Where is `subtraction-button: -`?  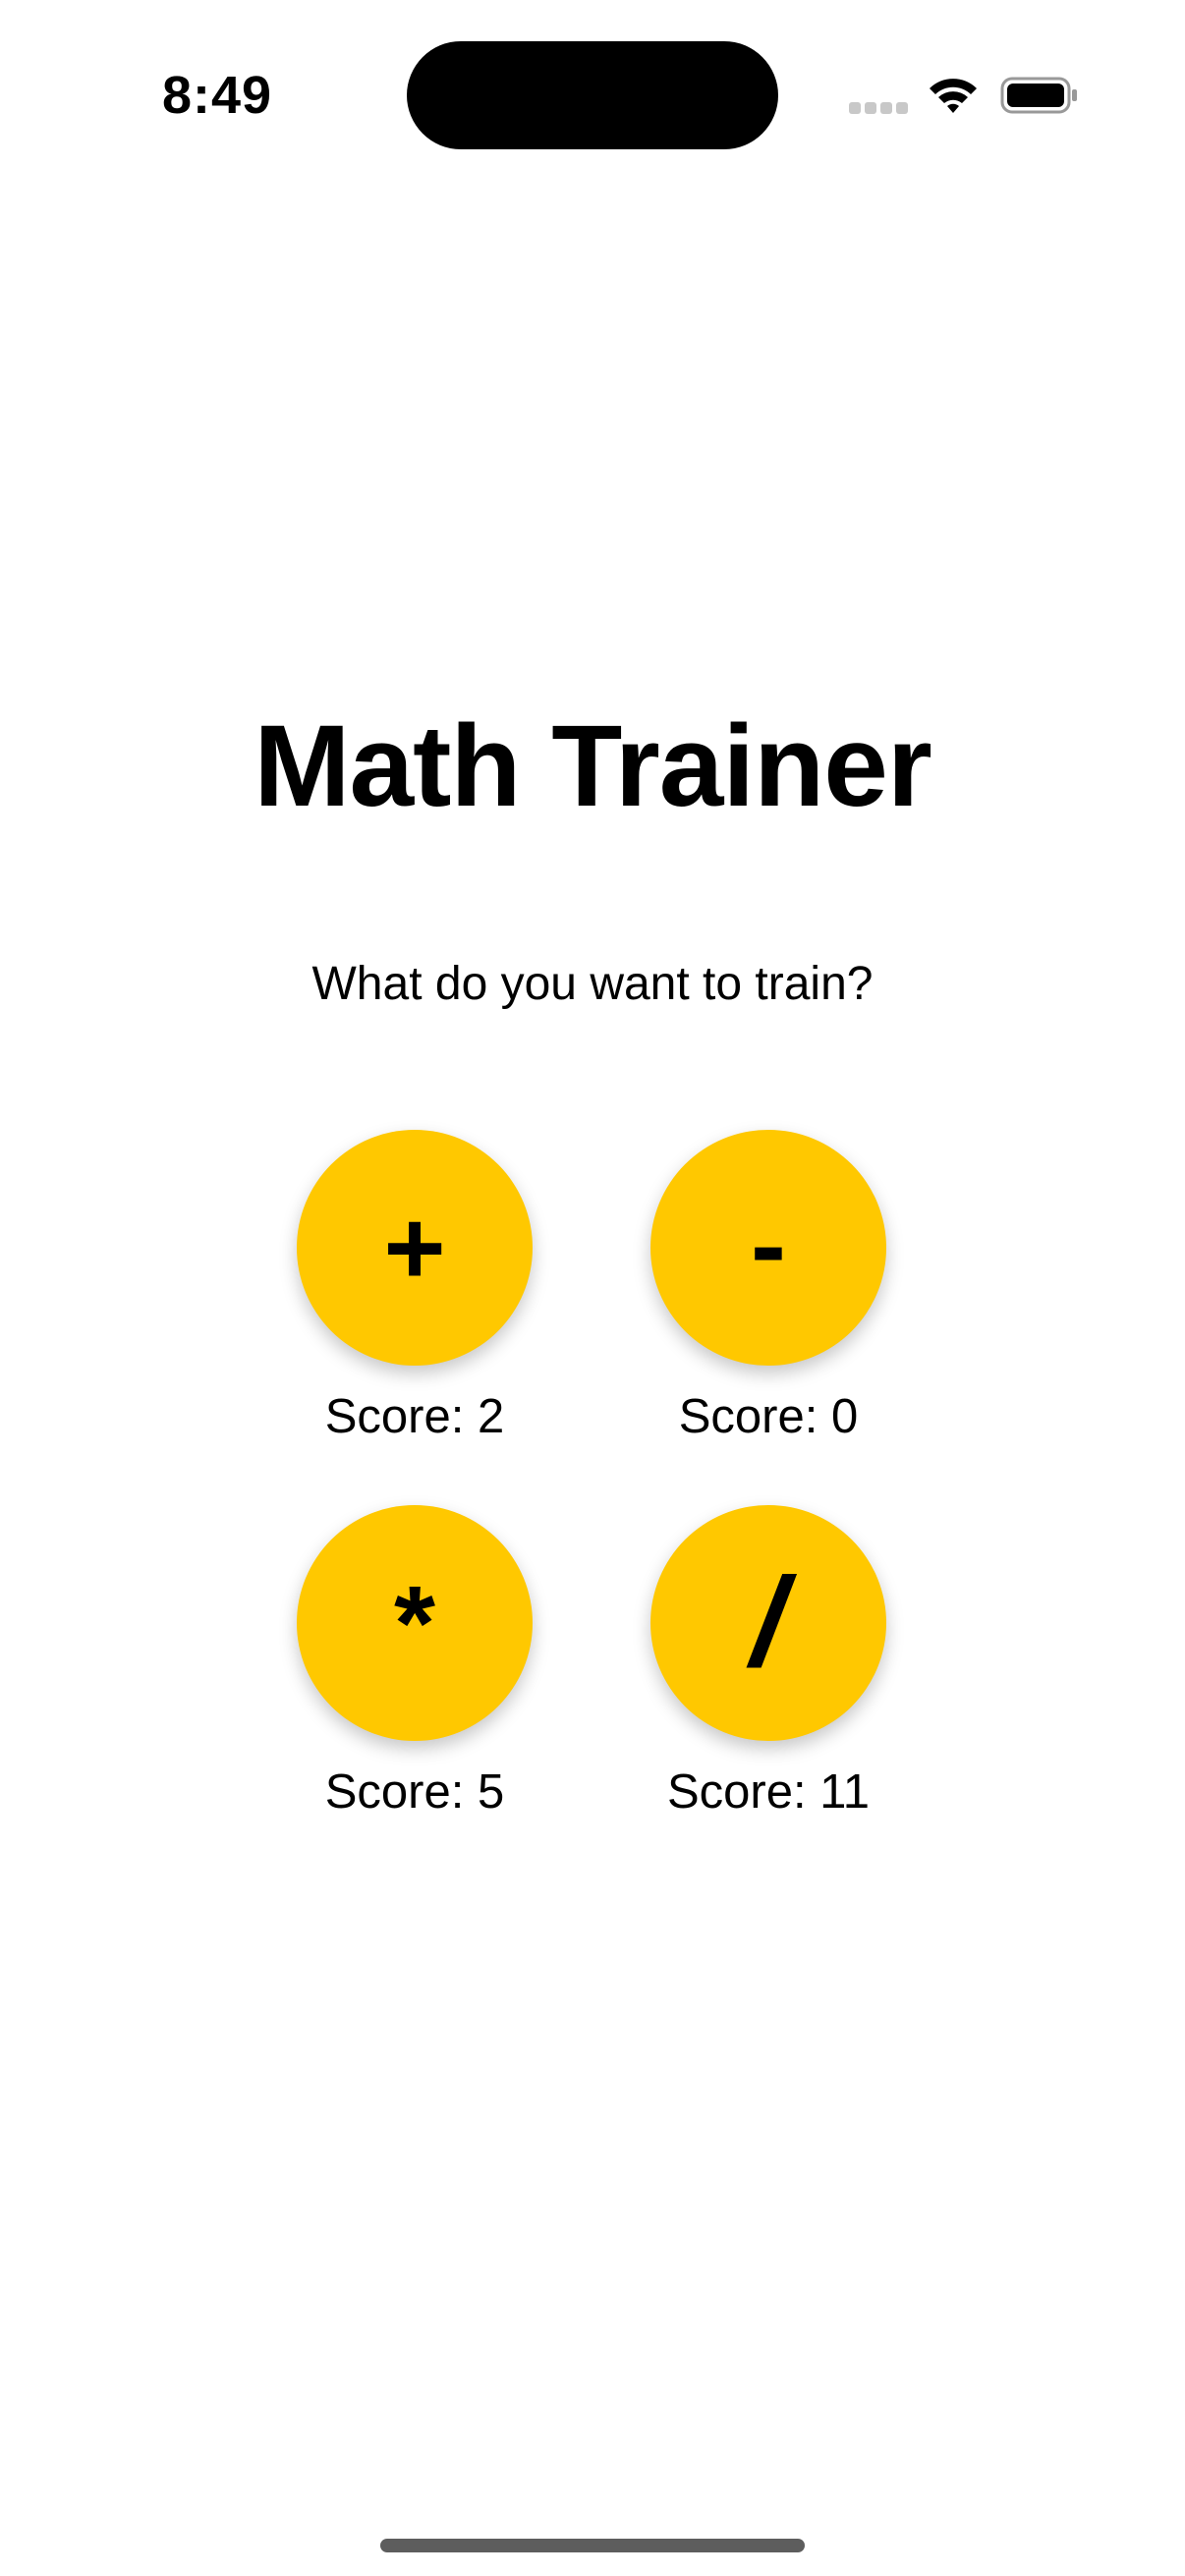 subtraction-button: - is located at coordinates (768, 1248).